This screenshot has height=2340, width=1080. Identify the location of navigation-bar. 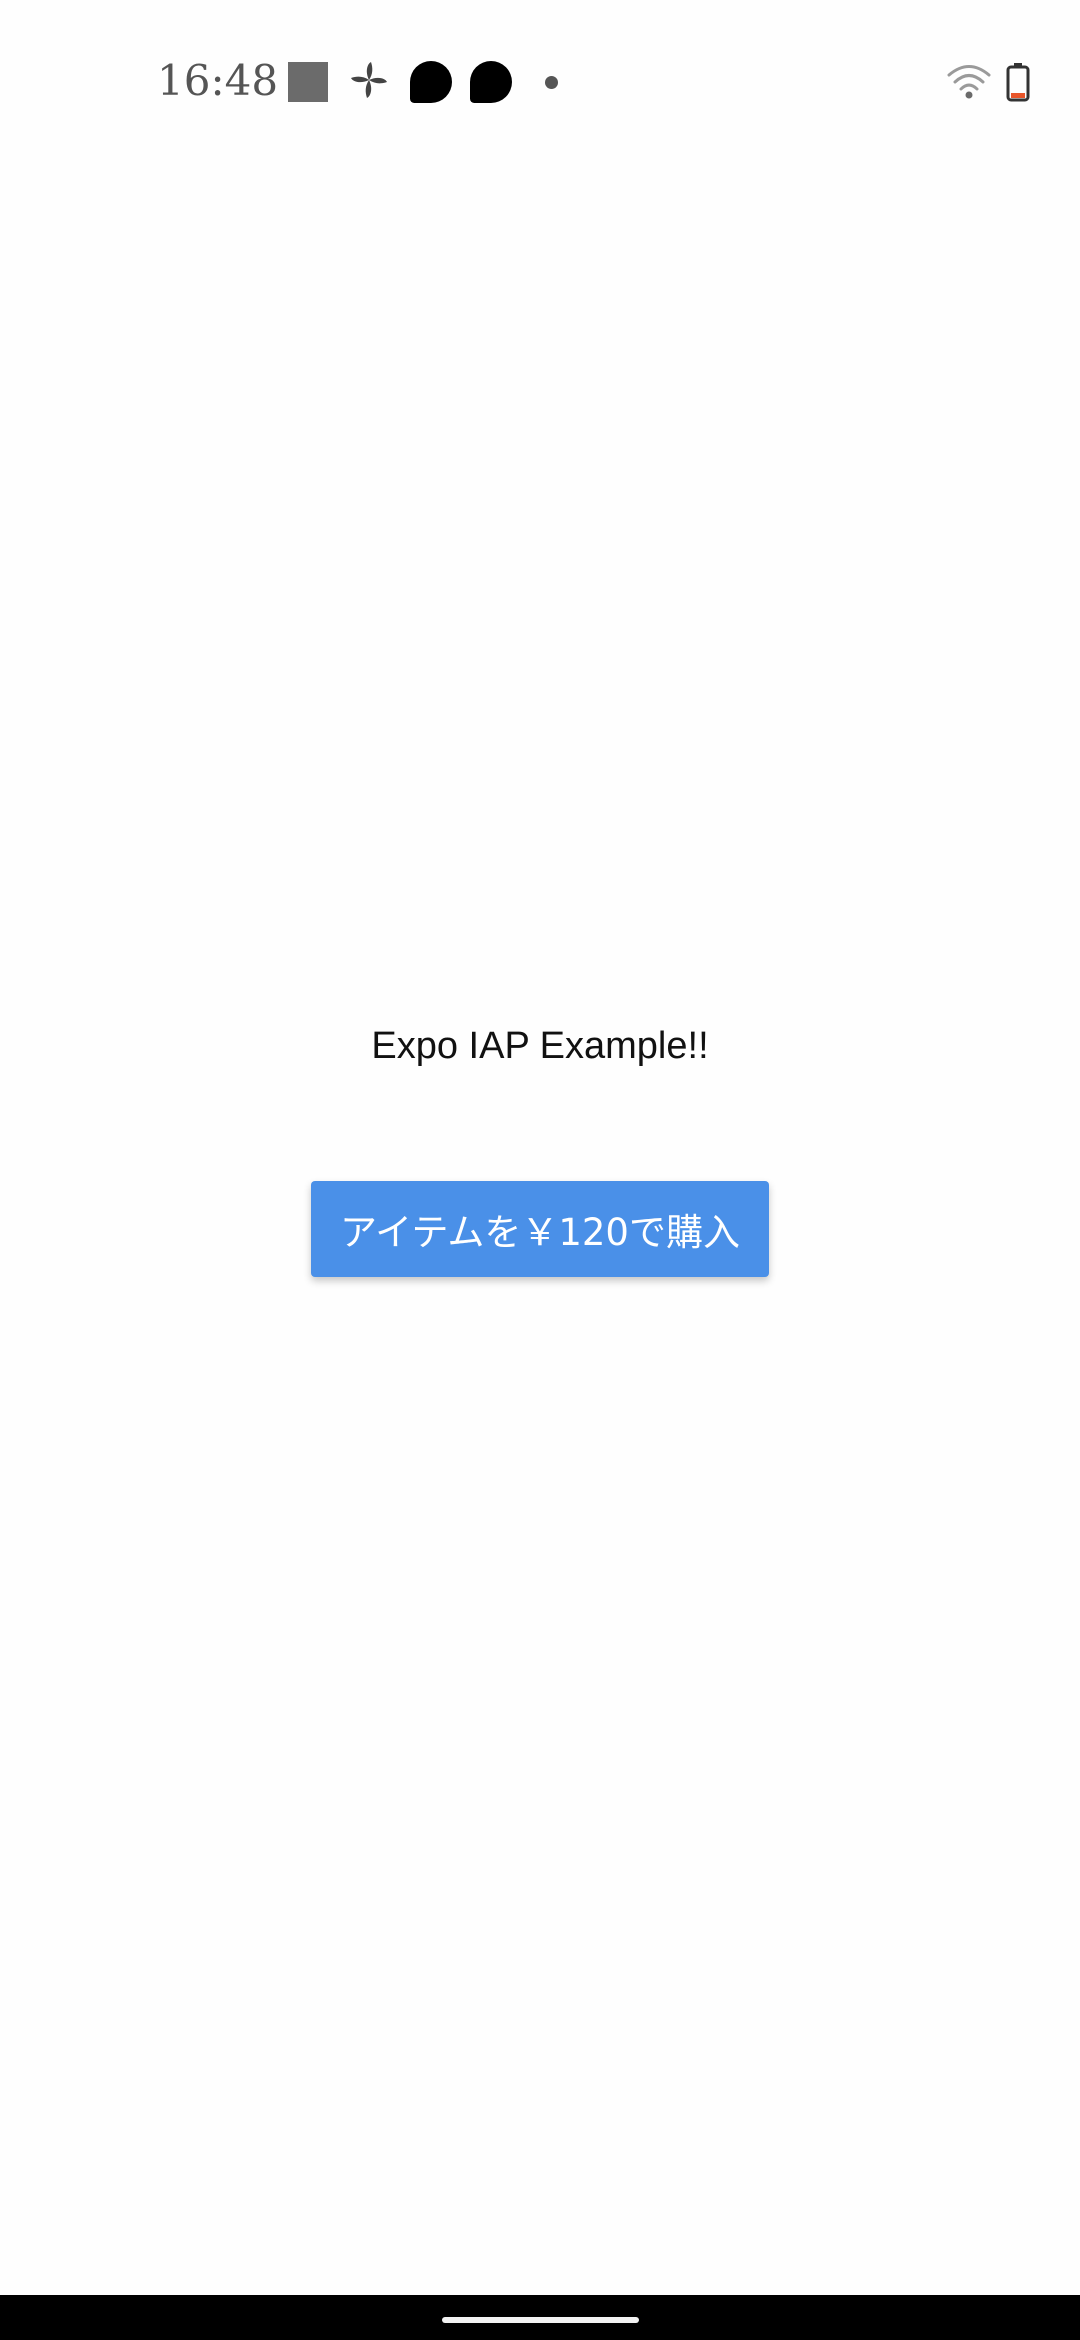
(540, 2317).